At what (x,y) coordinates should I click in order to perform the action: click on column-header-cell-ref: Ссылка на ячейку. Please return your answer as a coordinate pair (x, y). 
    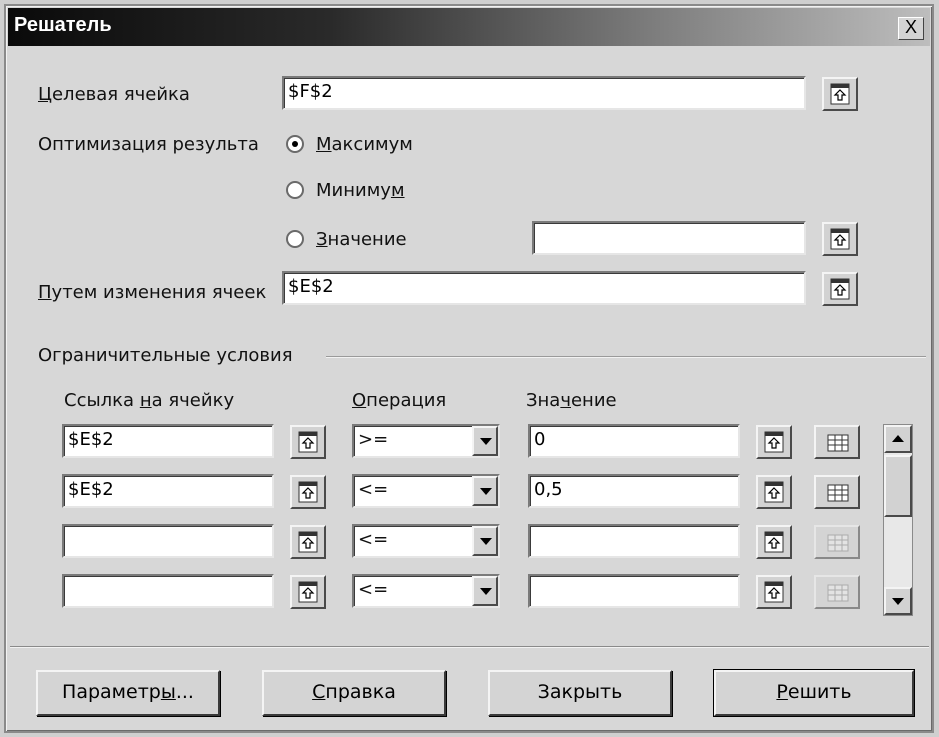
    Looking at the image, I should click on (149, 400).